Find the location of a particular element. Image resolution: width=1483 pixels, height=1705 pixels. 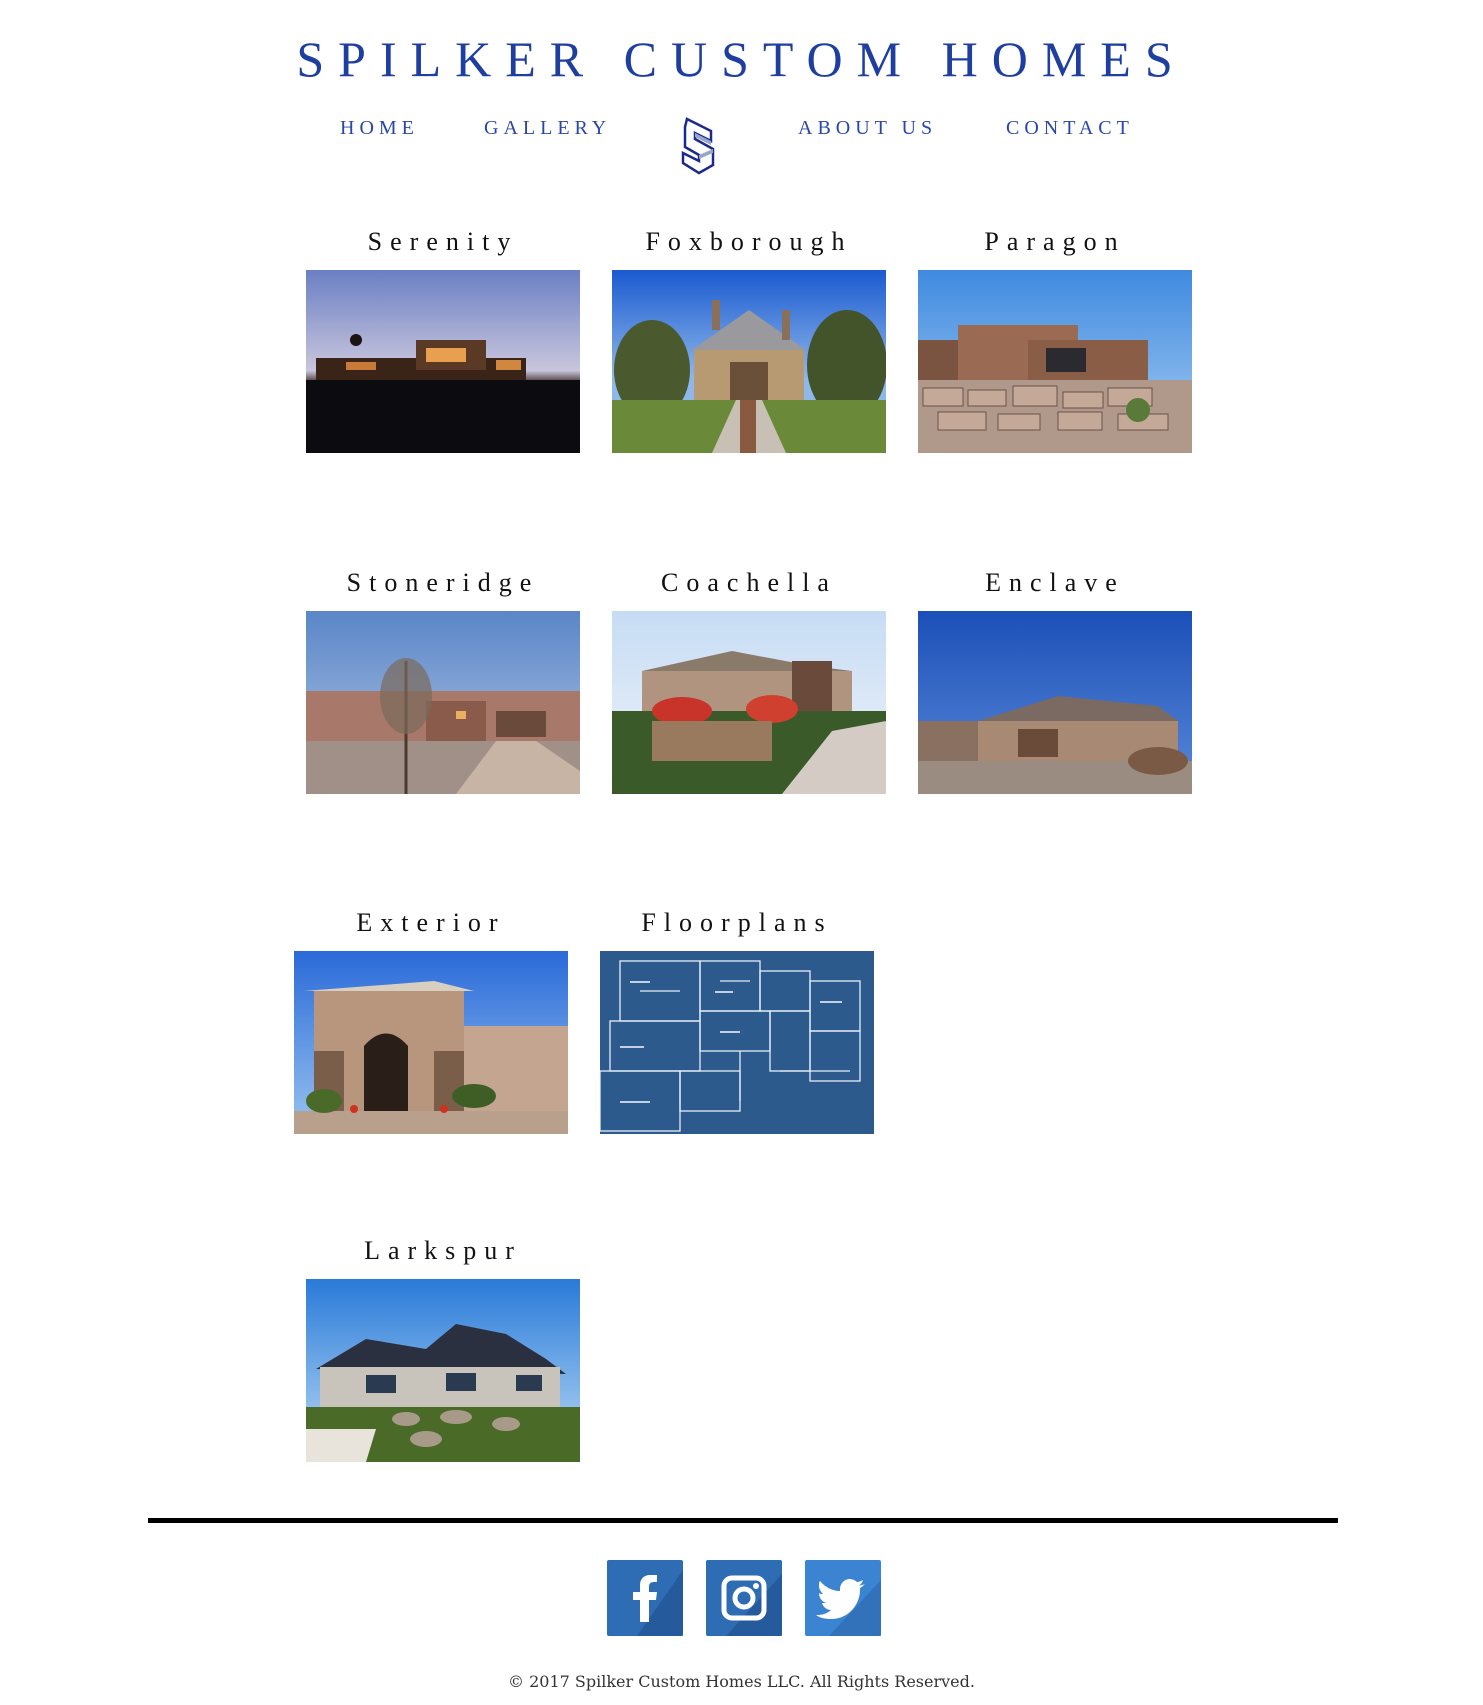

instagram-icon is located at coordinates (744, 1598).